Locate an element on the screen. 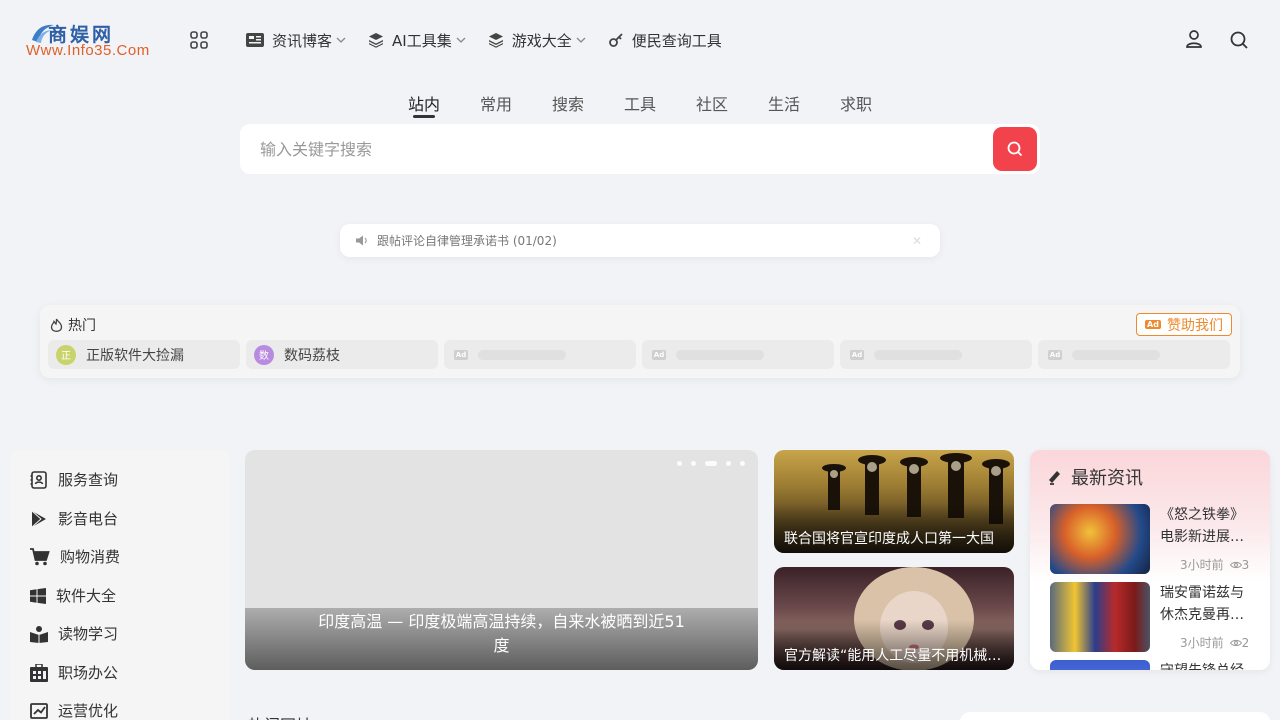 This screenshot has width=1280, height=720. latest-news-label: 最新资讯 is located at coordinates (1107, 478).